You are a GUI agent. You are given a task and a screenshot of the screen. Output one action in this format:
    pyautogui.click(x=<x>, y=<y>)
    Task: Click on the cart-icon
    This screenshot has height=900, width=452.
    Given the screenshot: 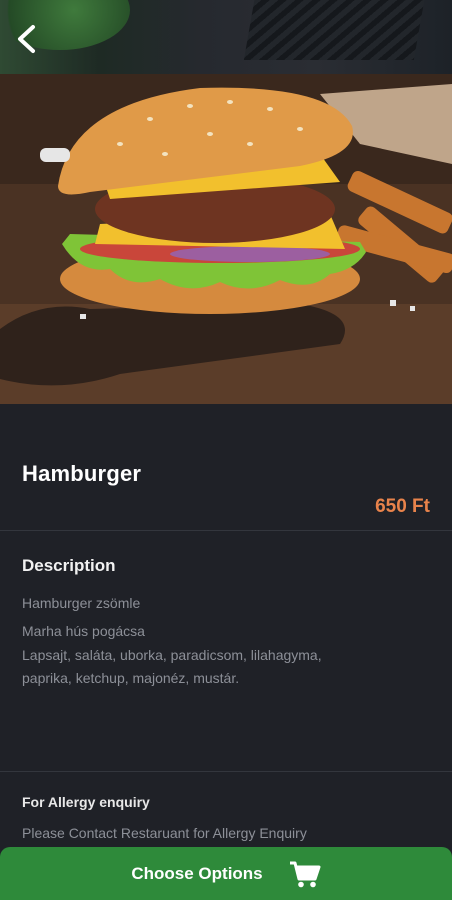 What is the action you would take?
    pyautogui.click(x=305, y=874)
    